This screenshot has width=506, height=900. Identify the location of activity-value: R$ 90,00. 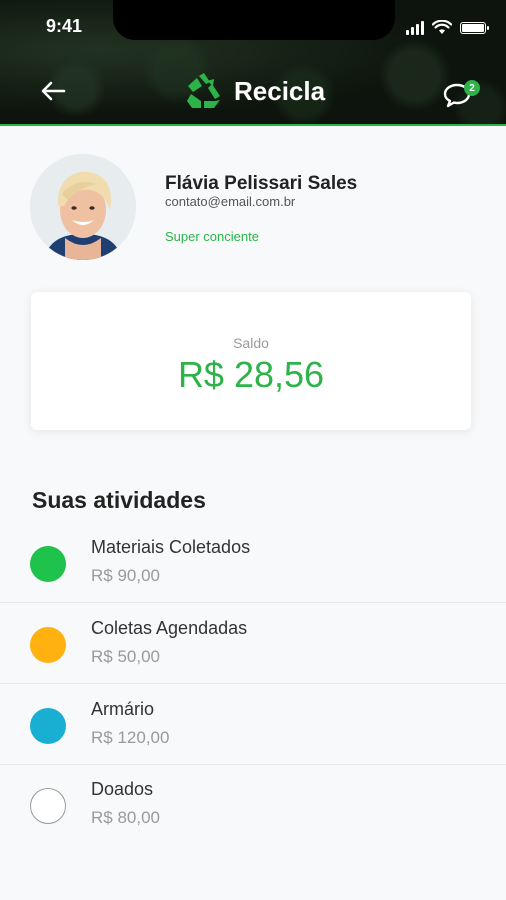
(125, 575).